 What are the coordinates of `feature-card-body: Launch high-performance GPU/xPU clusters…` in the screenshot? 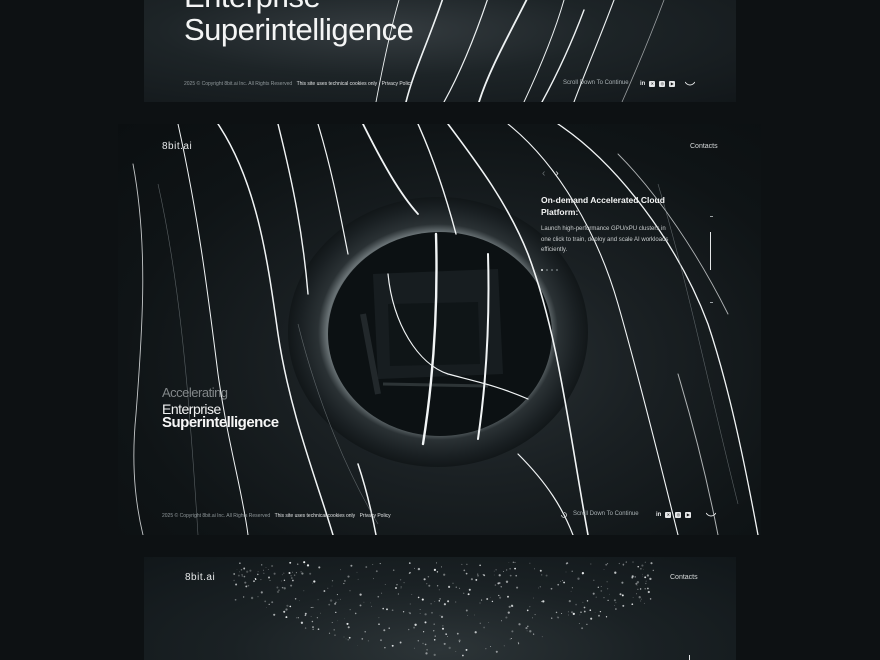 It's located at (605, 239).